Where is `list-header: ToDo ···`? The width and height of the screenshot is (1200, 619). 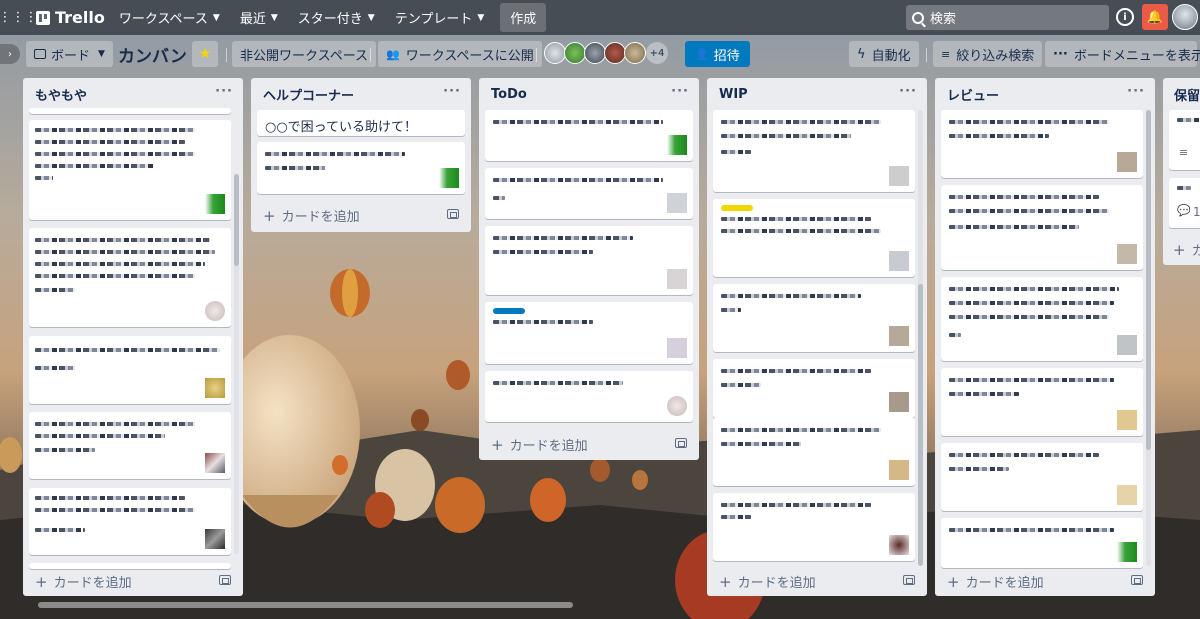
list-header: ToDo ··· is located at coordinates (589, 94).